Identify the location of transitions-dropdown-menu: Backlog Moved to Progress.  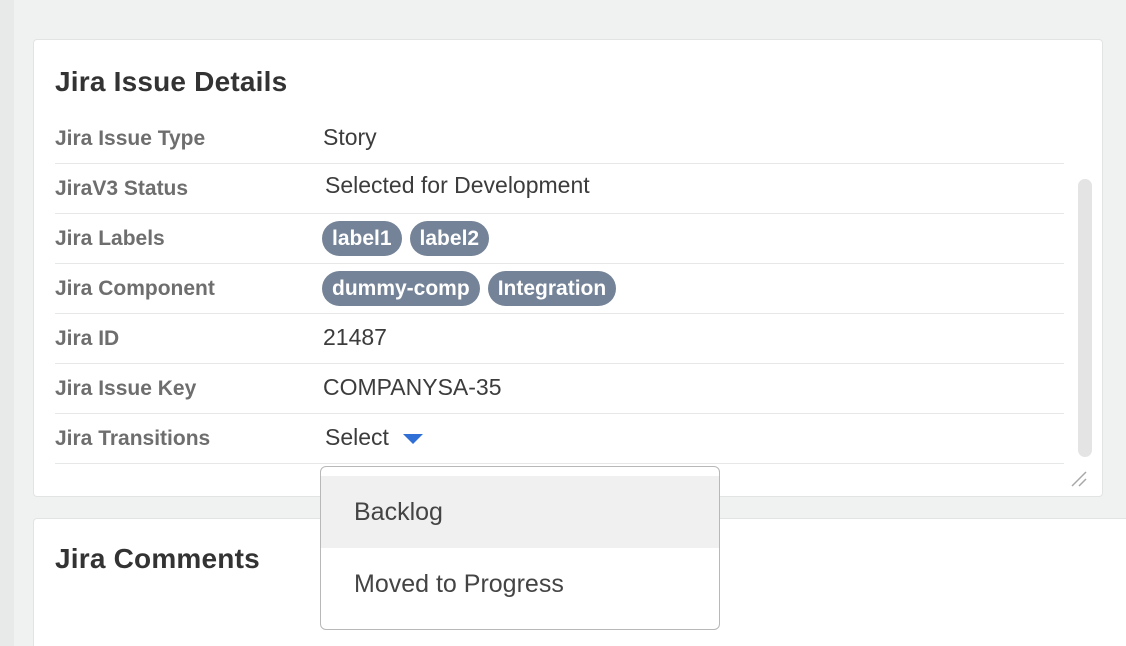
(520, 548).